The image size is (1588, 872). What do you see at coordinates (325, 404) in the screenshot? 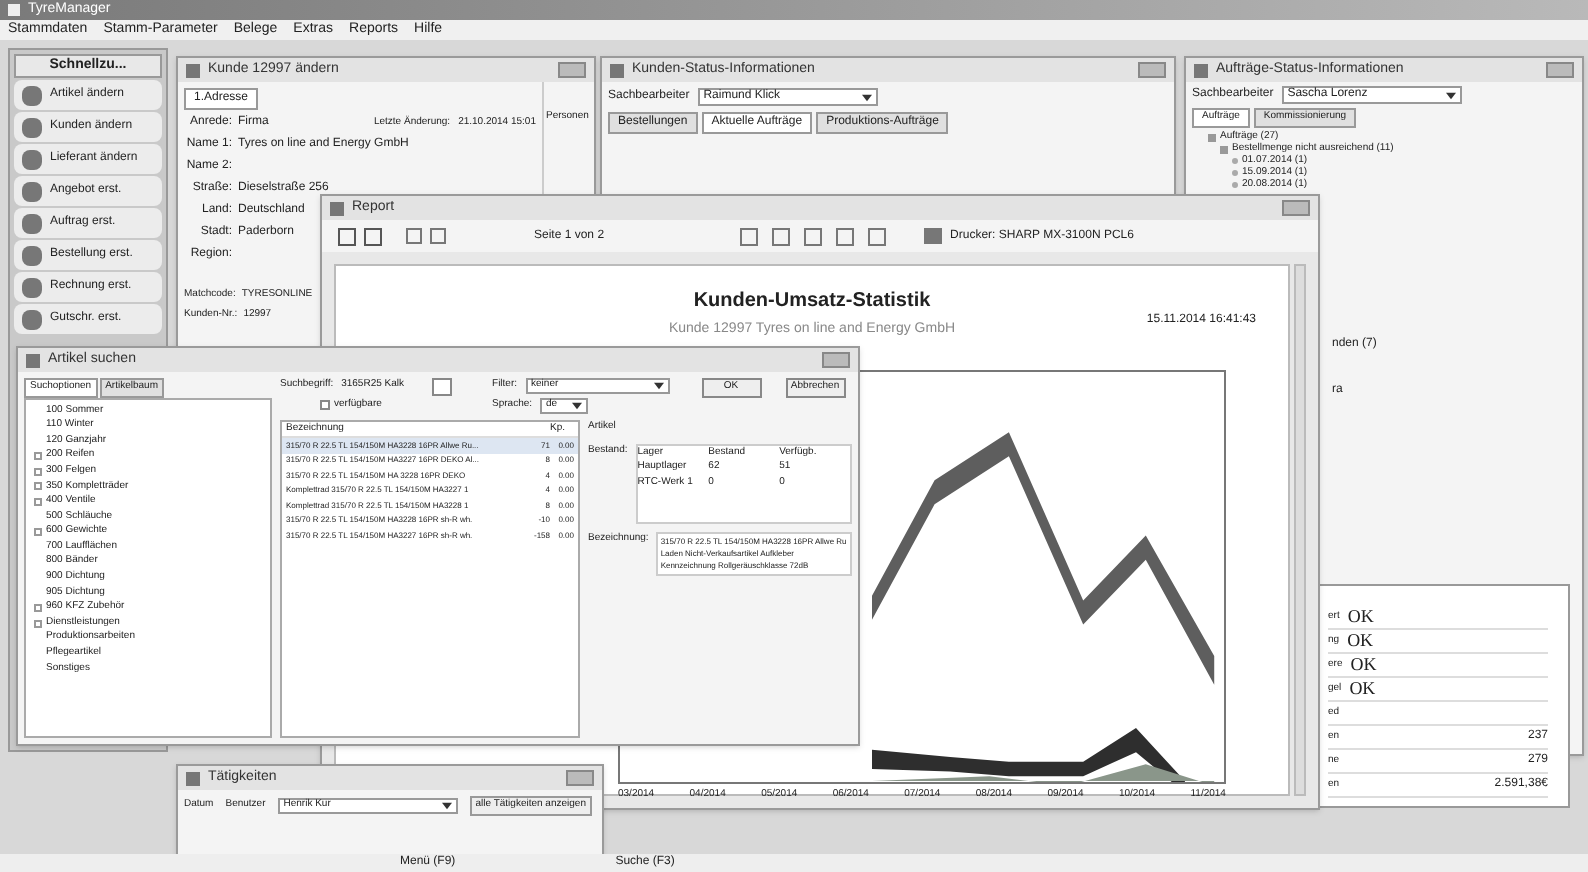
I see `checkbox` at bounding box center [325, 404].